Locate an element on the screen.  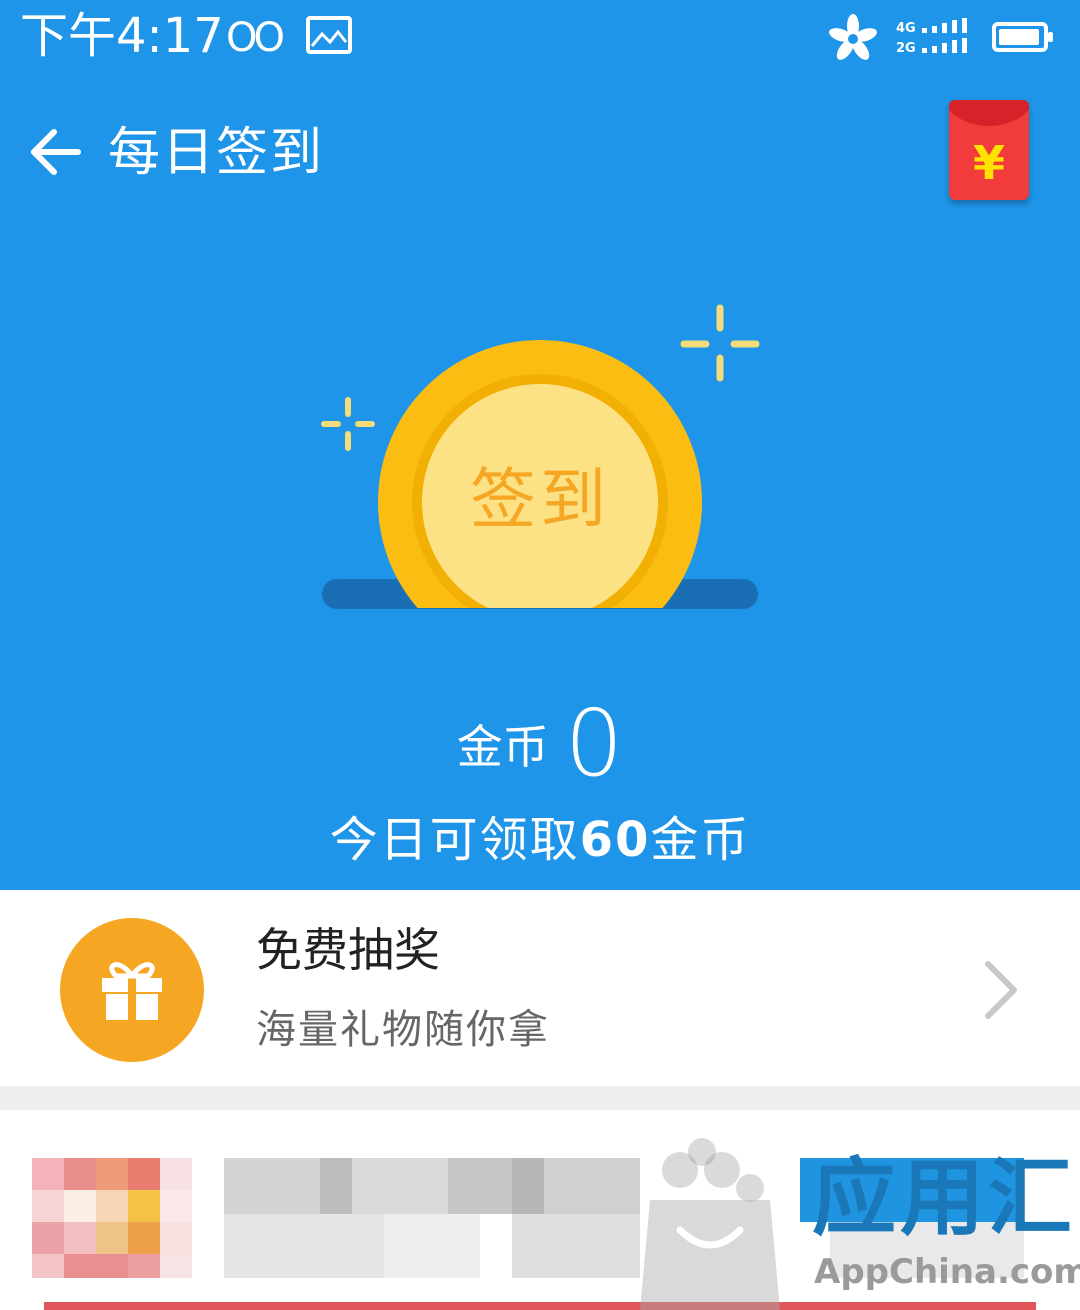
gift-icon is located at coordinates (132, 990).